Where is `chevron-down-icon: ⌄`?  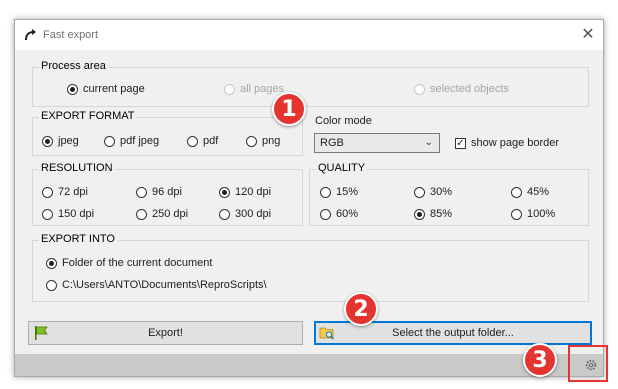
chevron-down-icon: ⌄ is located at coordinates (428, 142).